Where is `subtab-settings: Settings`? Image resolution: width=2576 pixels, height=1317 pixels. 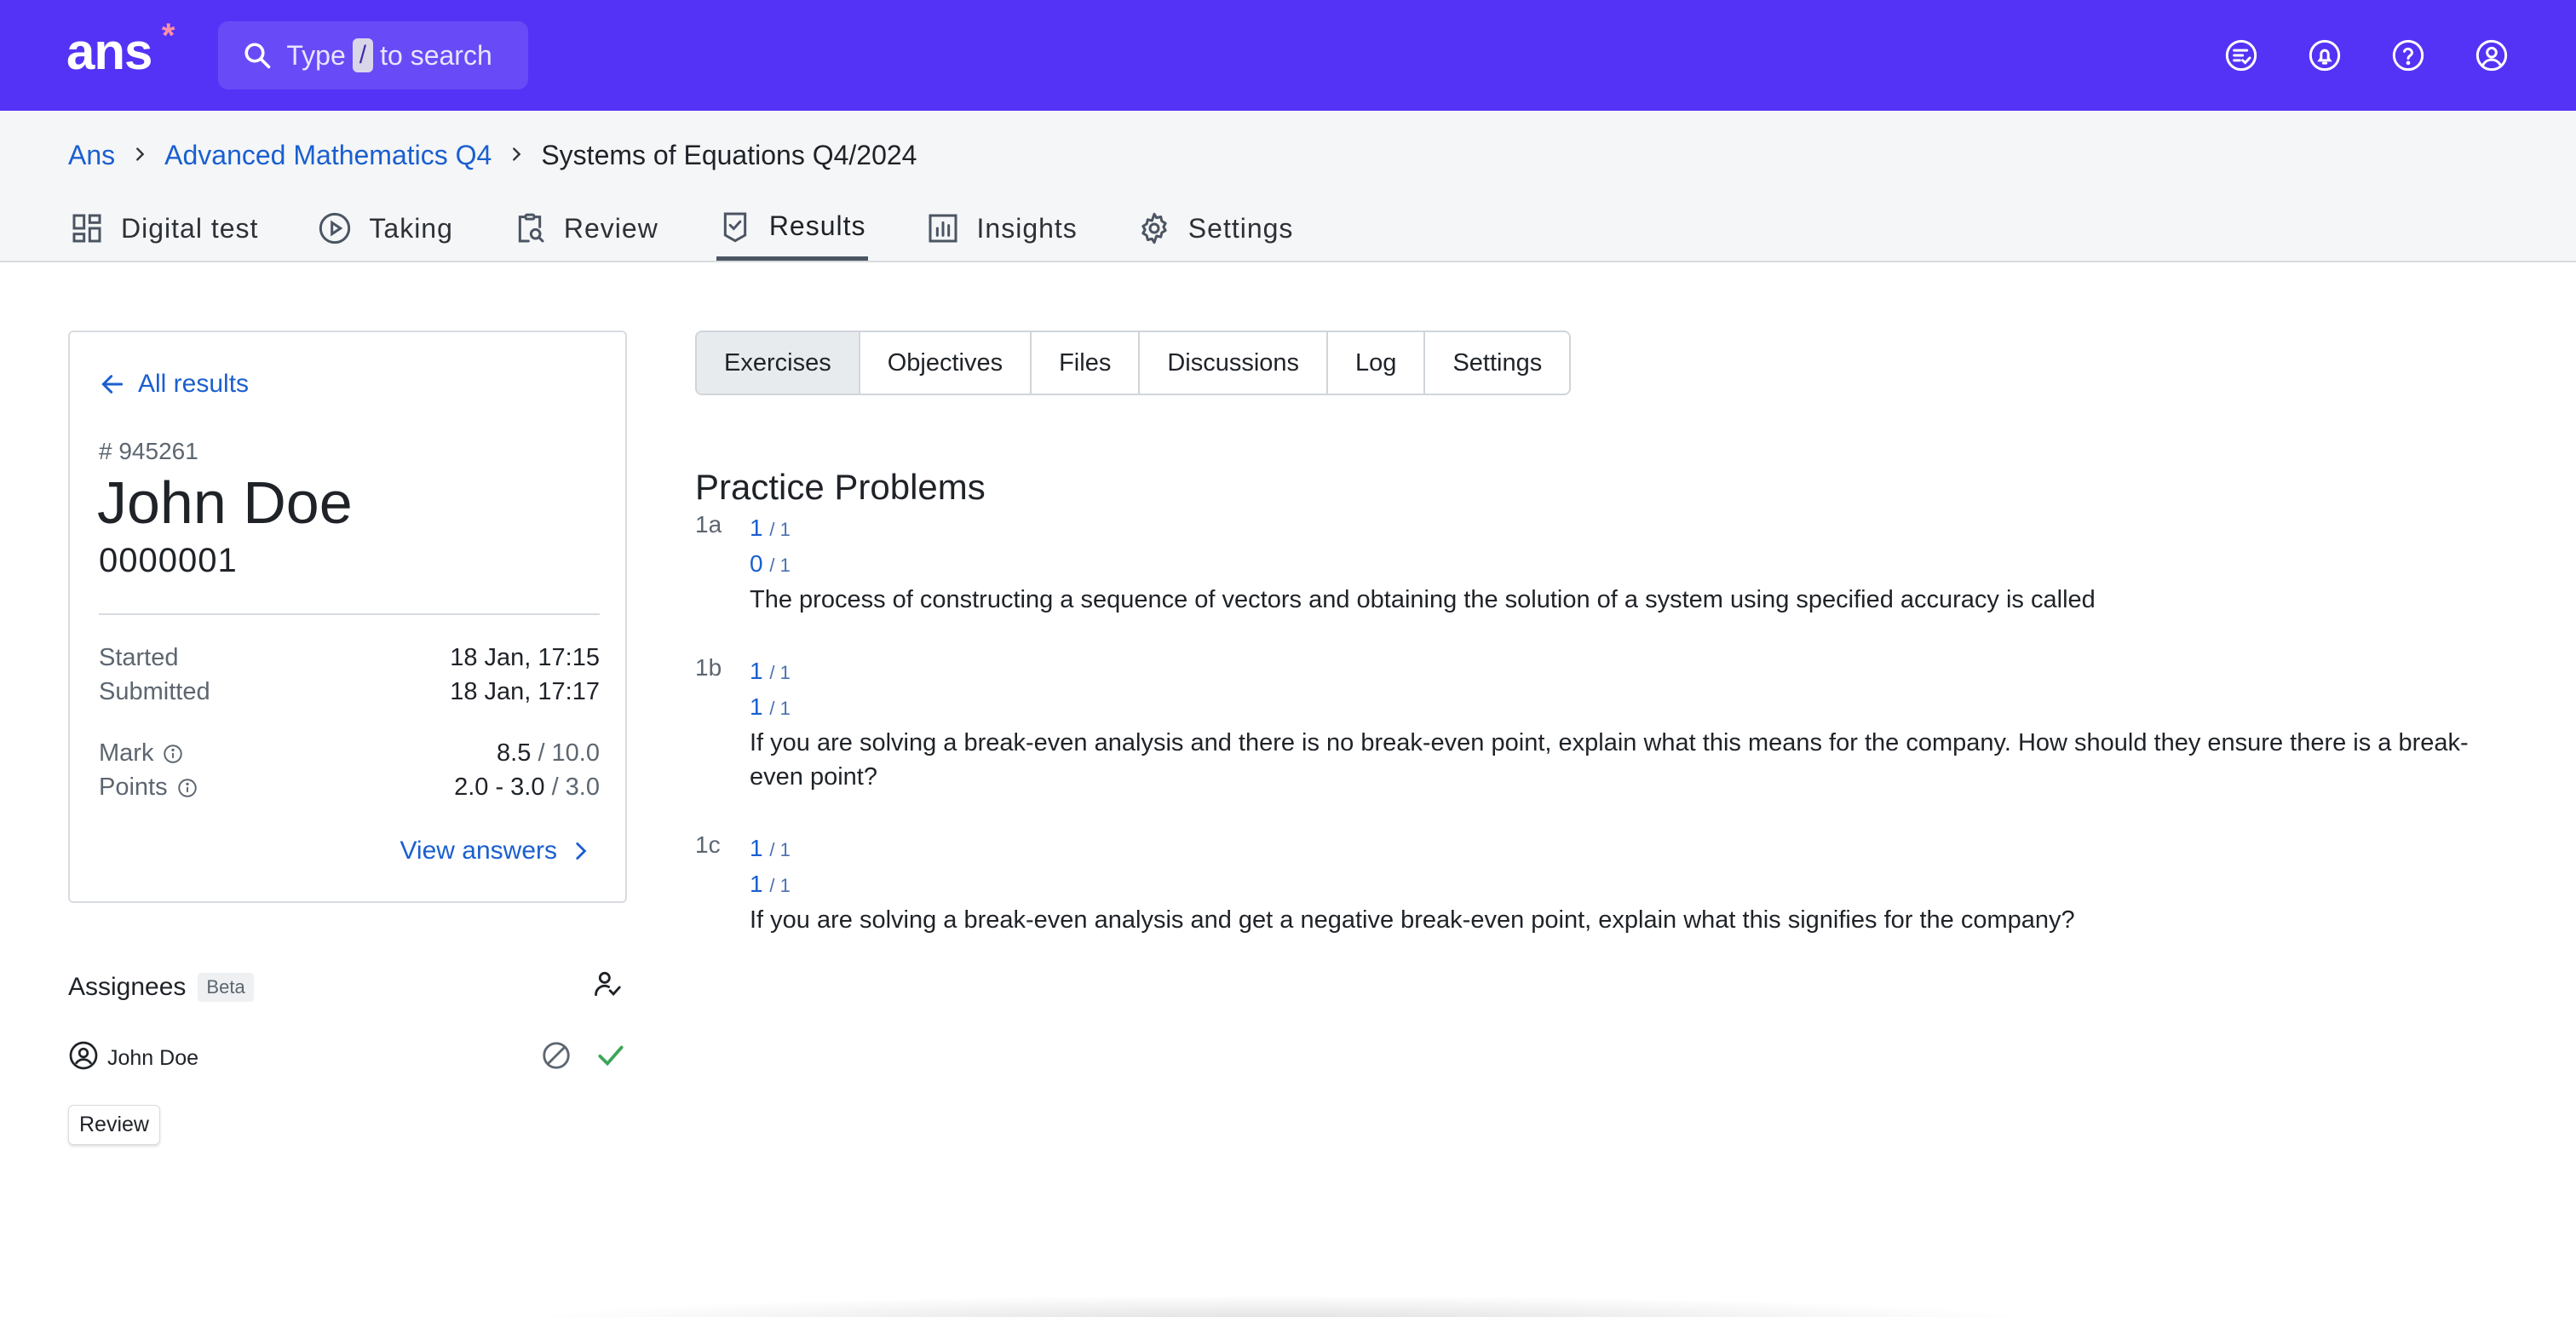 subtab-settings: Settings is located at coordinates (1497, 363).